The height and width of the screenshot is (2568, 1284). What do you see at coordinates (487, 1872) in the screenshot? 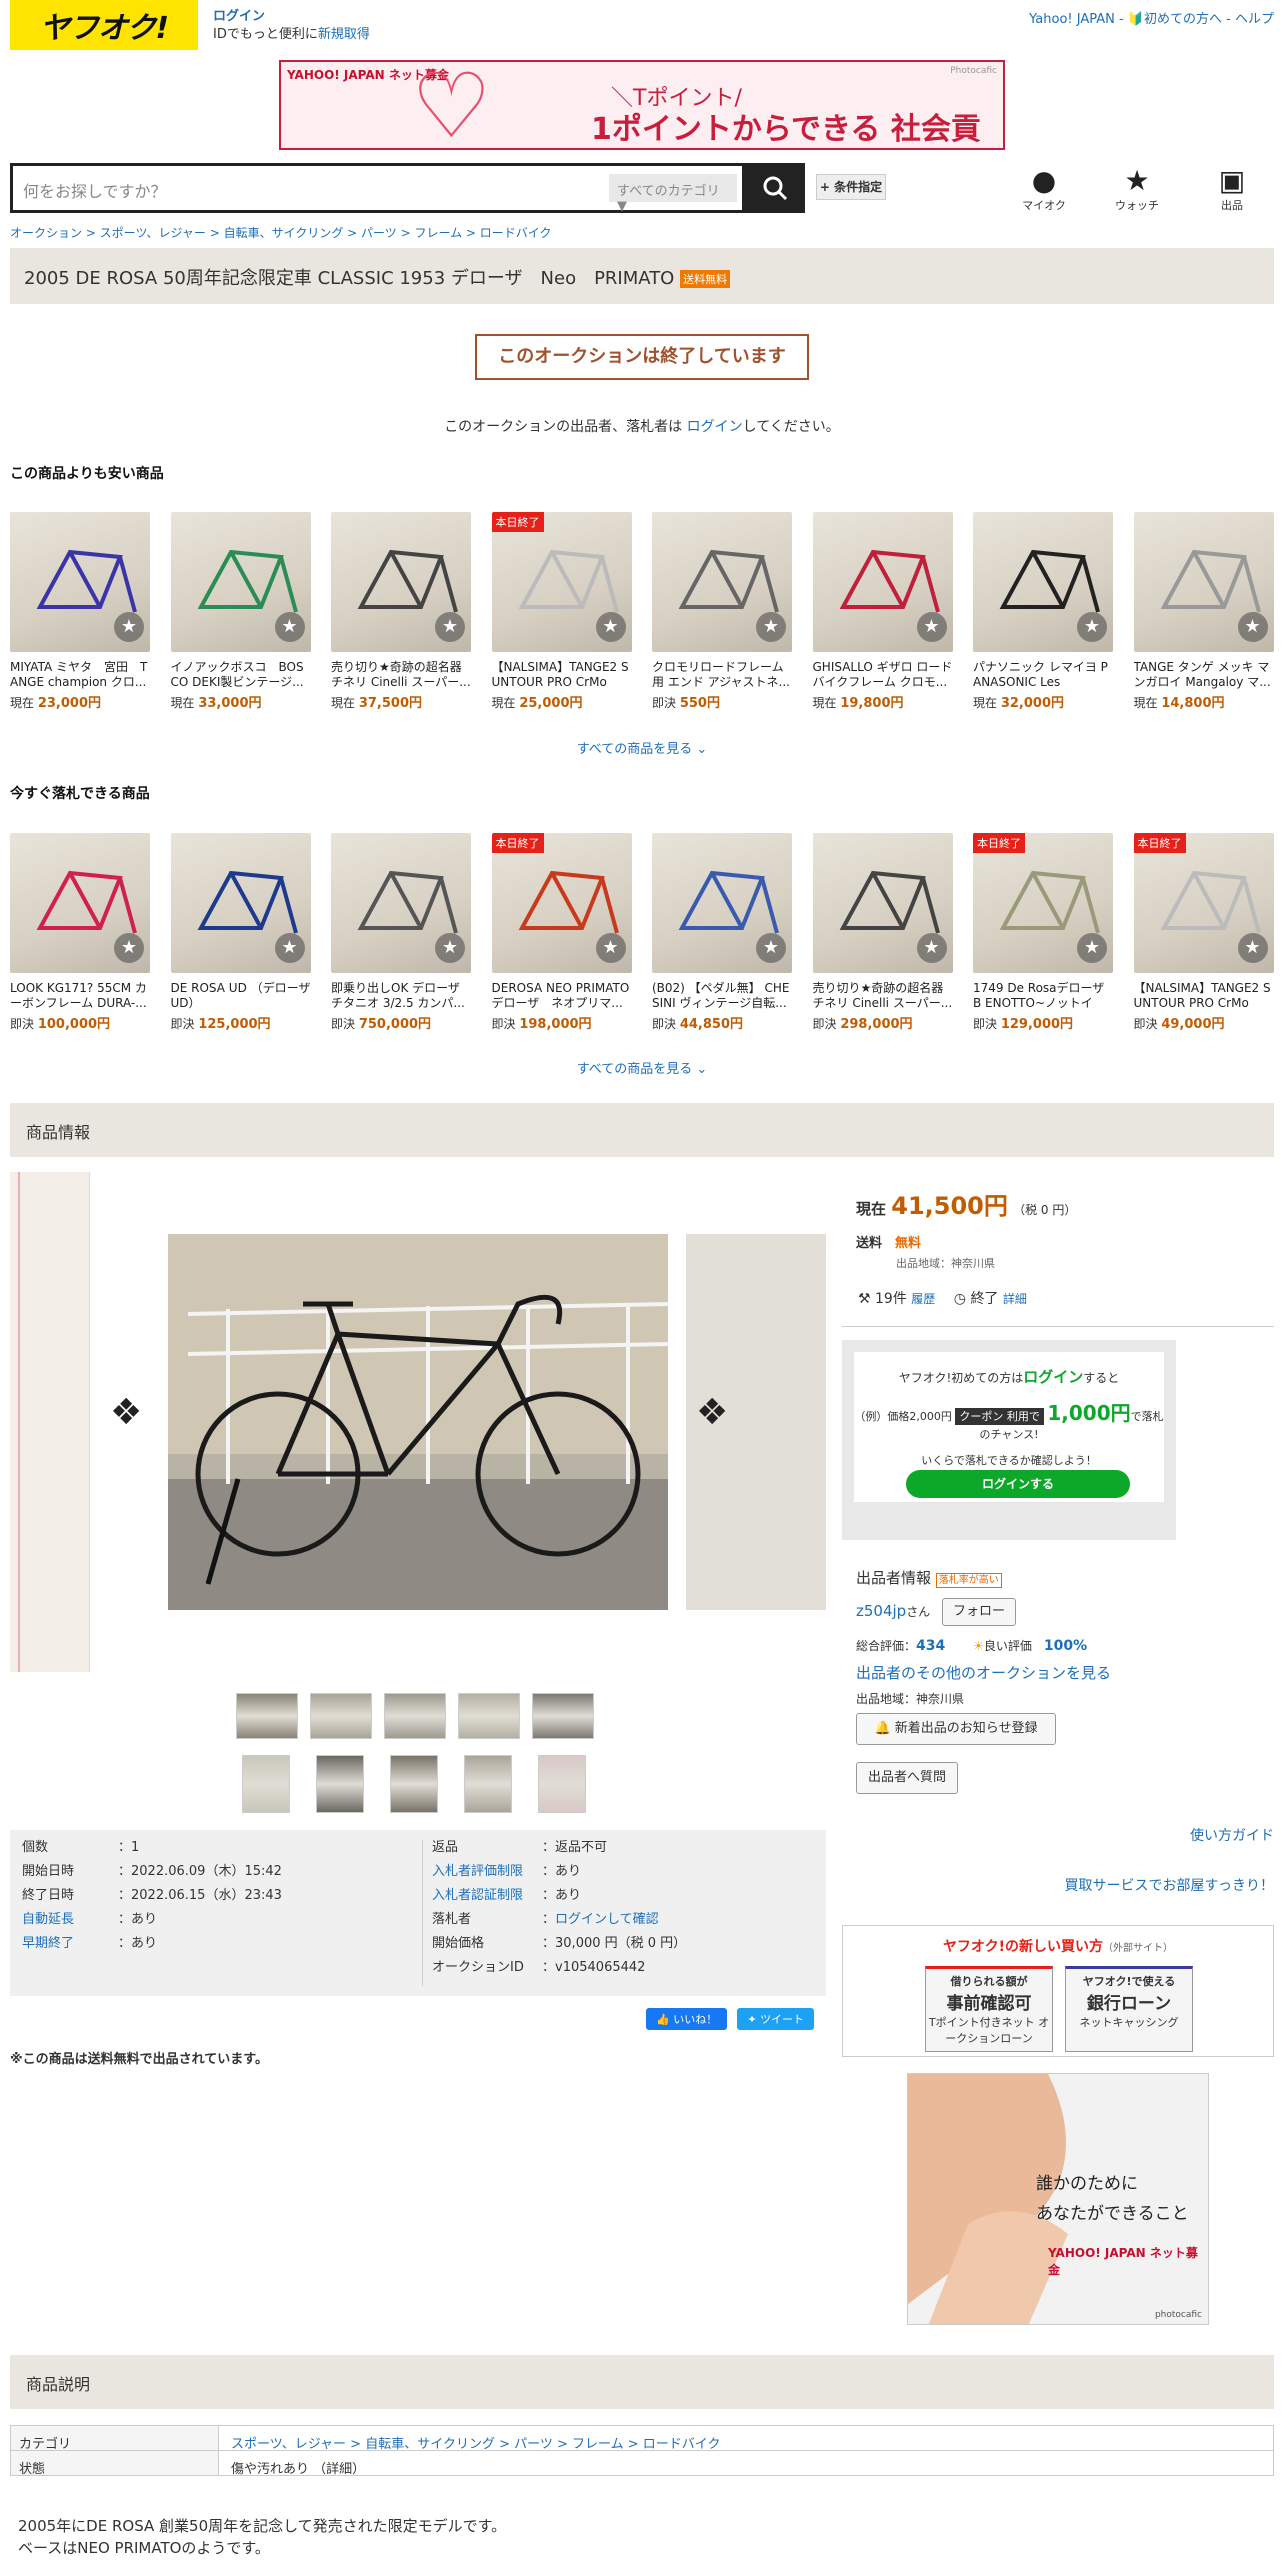
I see `info-key: 入札者評価制限` at bounding box center [487, 1872].